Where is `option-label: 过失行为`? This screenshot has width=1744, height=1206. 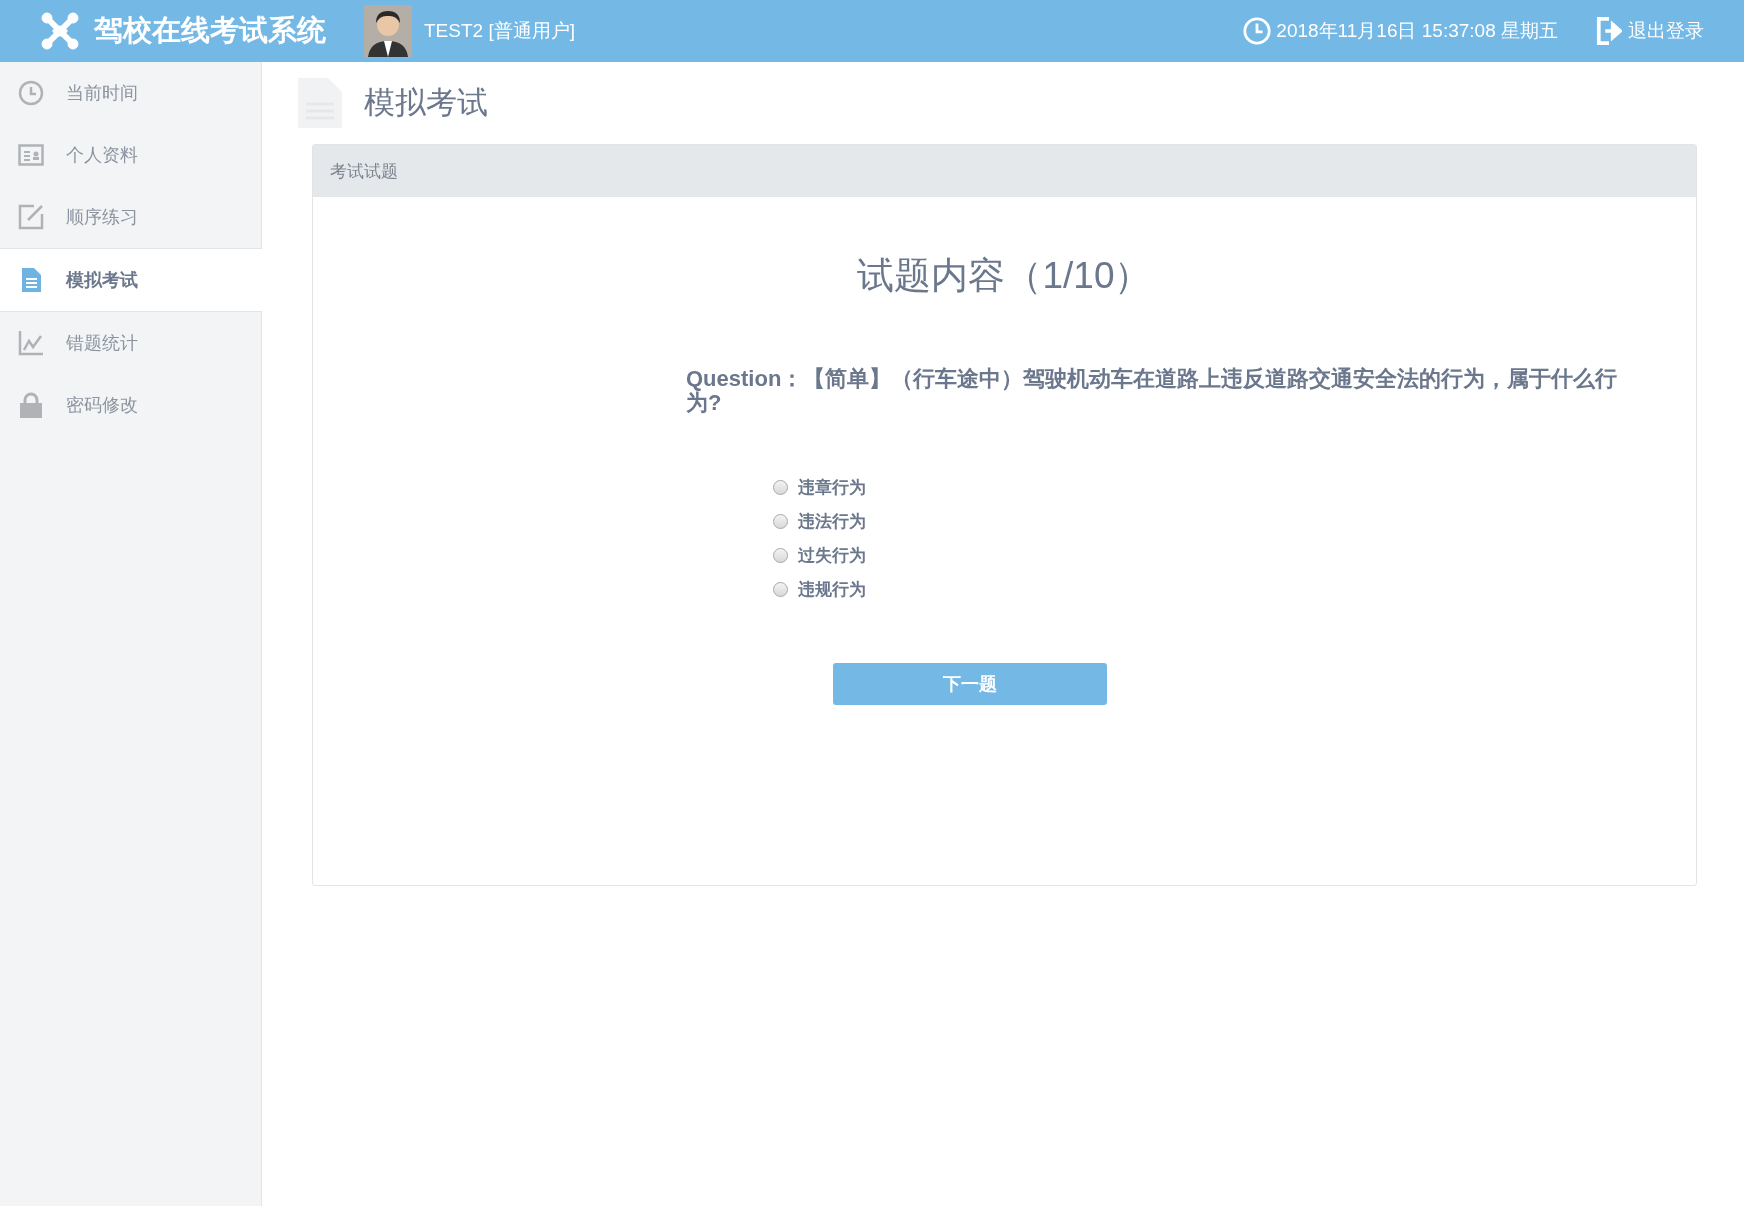
option-label: 过失行为 is located at coordinates (832, 555).